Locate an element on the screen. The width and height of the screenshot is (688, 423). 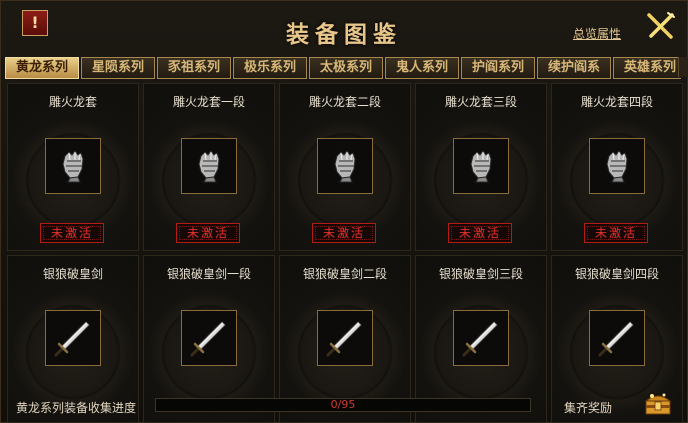
tab-series-0: 黄龙系列 is located at coordinates (42, 68).